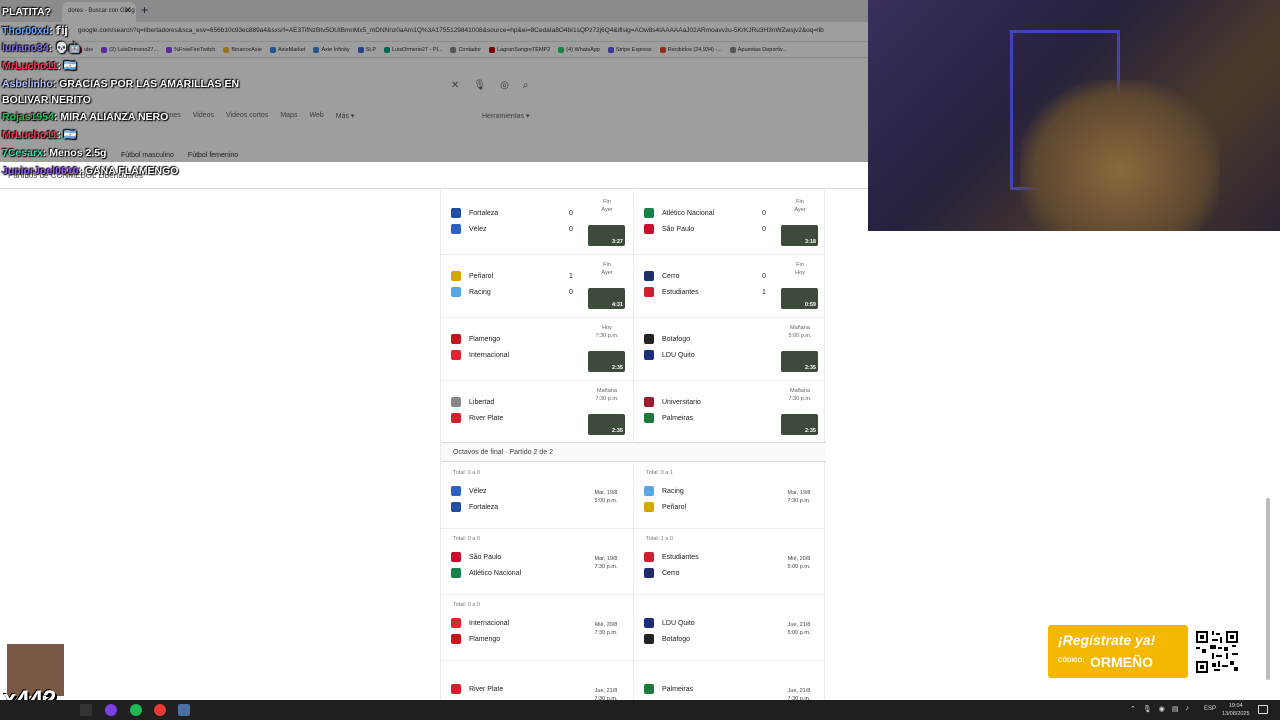 The width and height of the screenshot is (1280, 720). Describe the element at coordinates (41, 48) in the screenshot. I see `chat-message: luriano34: 💀🤖` at that location.